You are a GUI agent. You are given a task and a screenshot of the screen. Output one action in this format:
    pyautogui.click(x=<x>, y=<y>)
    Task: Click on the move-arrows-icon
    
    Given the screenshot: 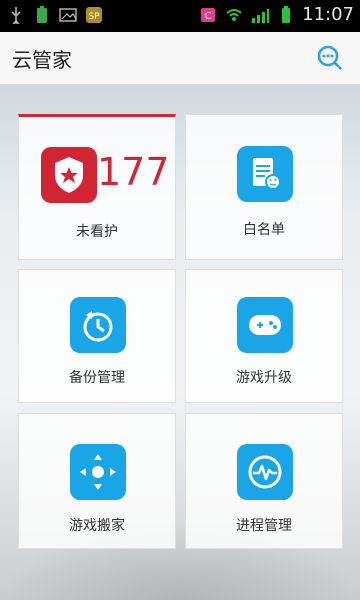 What is the action you would take?
    pyautogui.click(x=98, y=472)
    